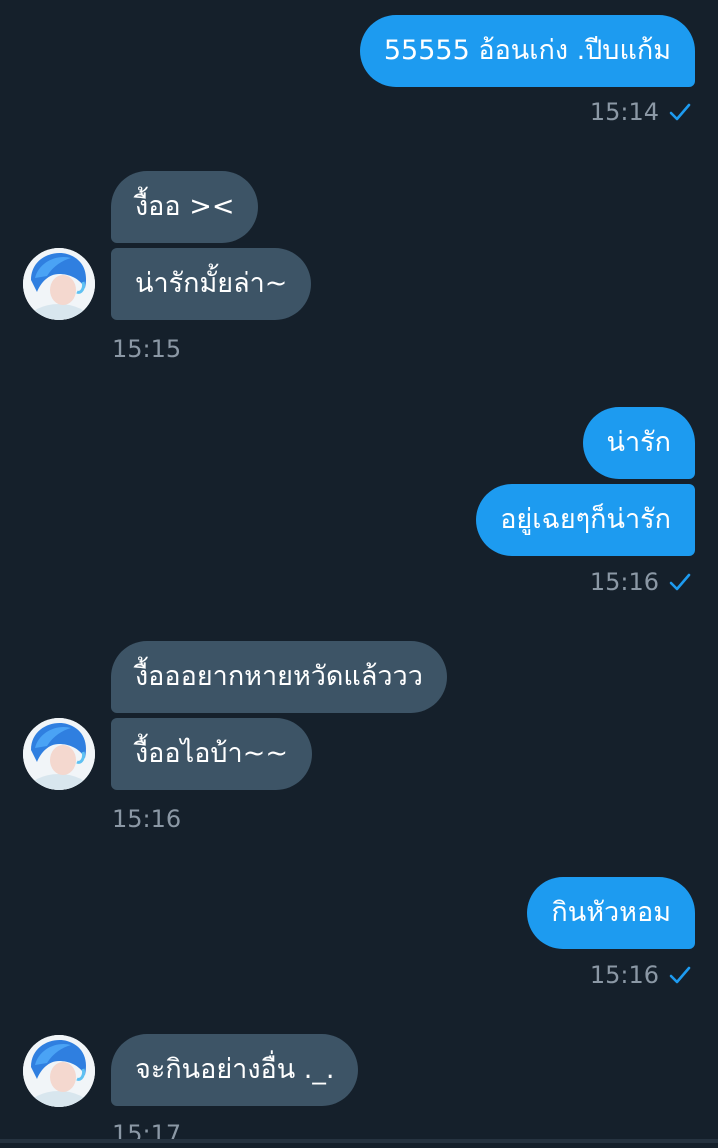  I want to click on received-message-bubble: จะกินอย่างอื่น ._., so click(235, 1070).